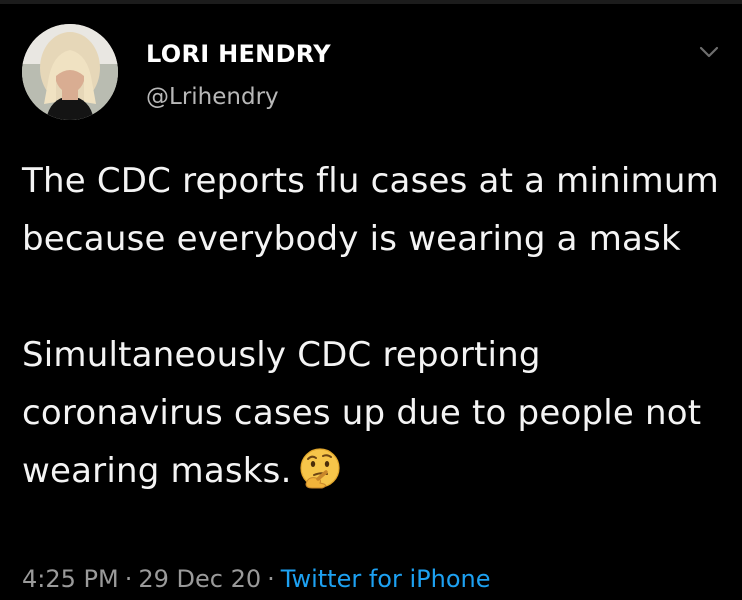 The height and width of the screenshot is (600, 742). What do you see at coordinates (320, 468) in the screenshot?
I see `thinking-face-emoji-icon` at bounding box center [320, 468].